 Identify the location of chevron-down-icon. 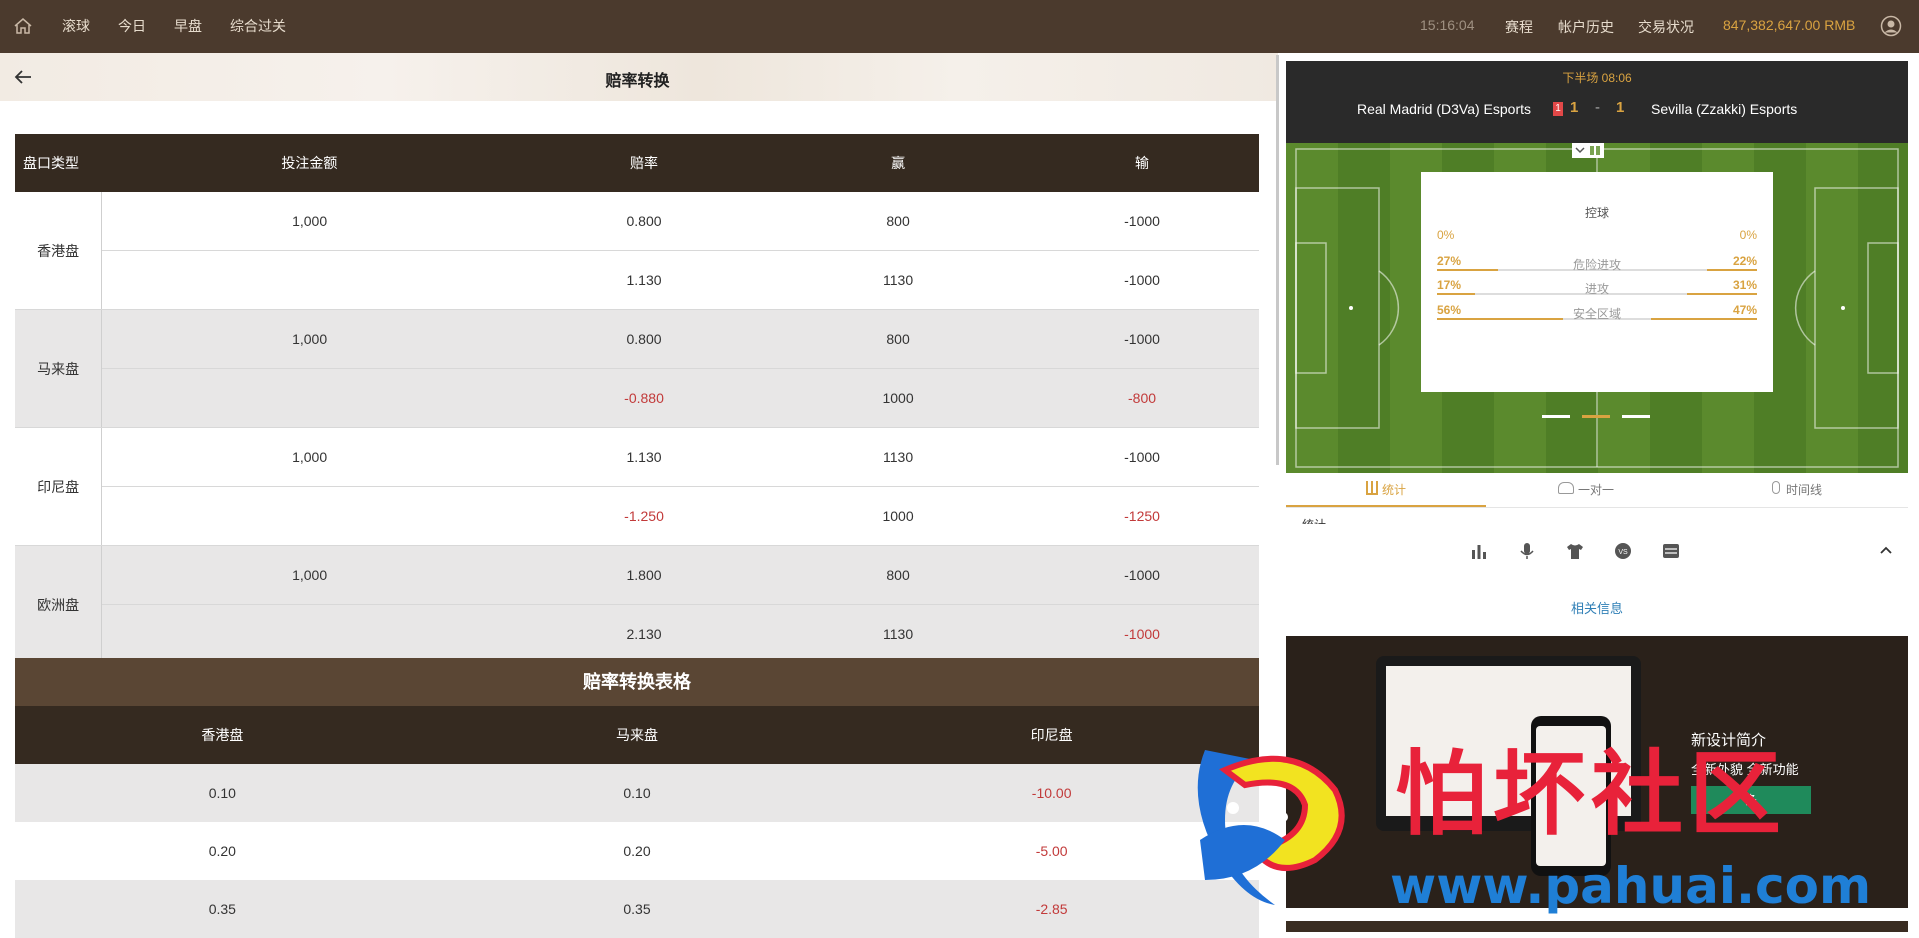
(1587, 150).